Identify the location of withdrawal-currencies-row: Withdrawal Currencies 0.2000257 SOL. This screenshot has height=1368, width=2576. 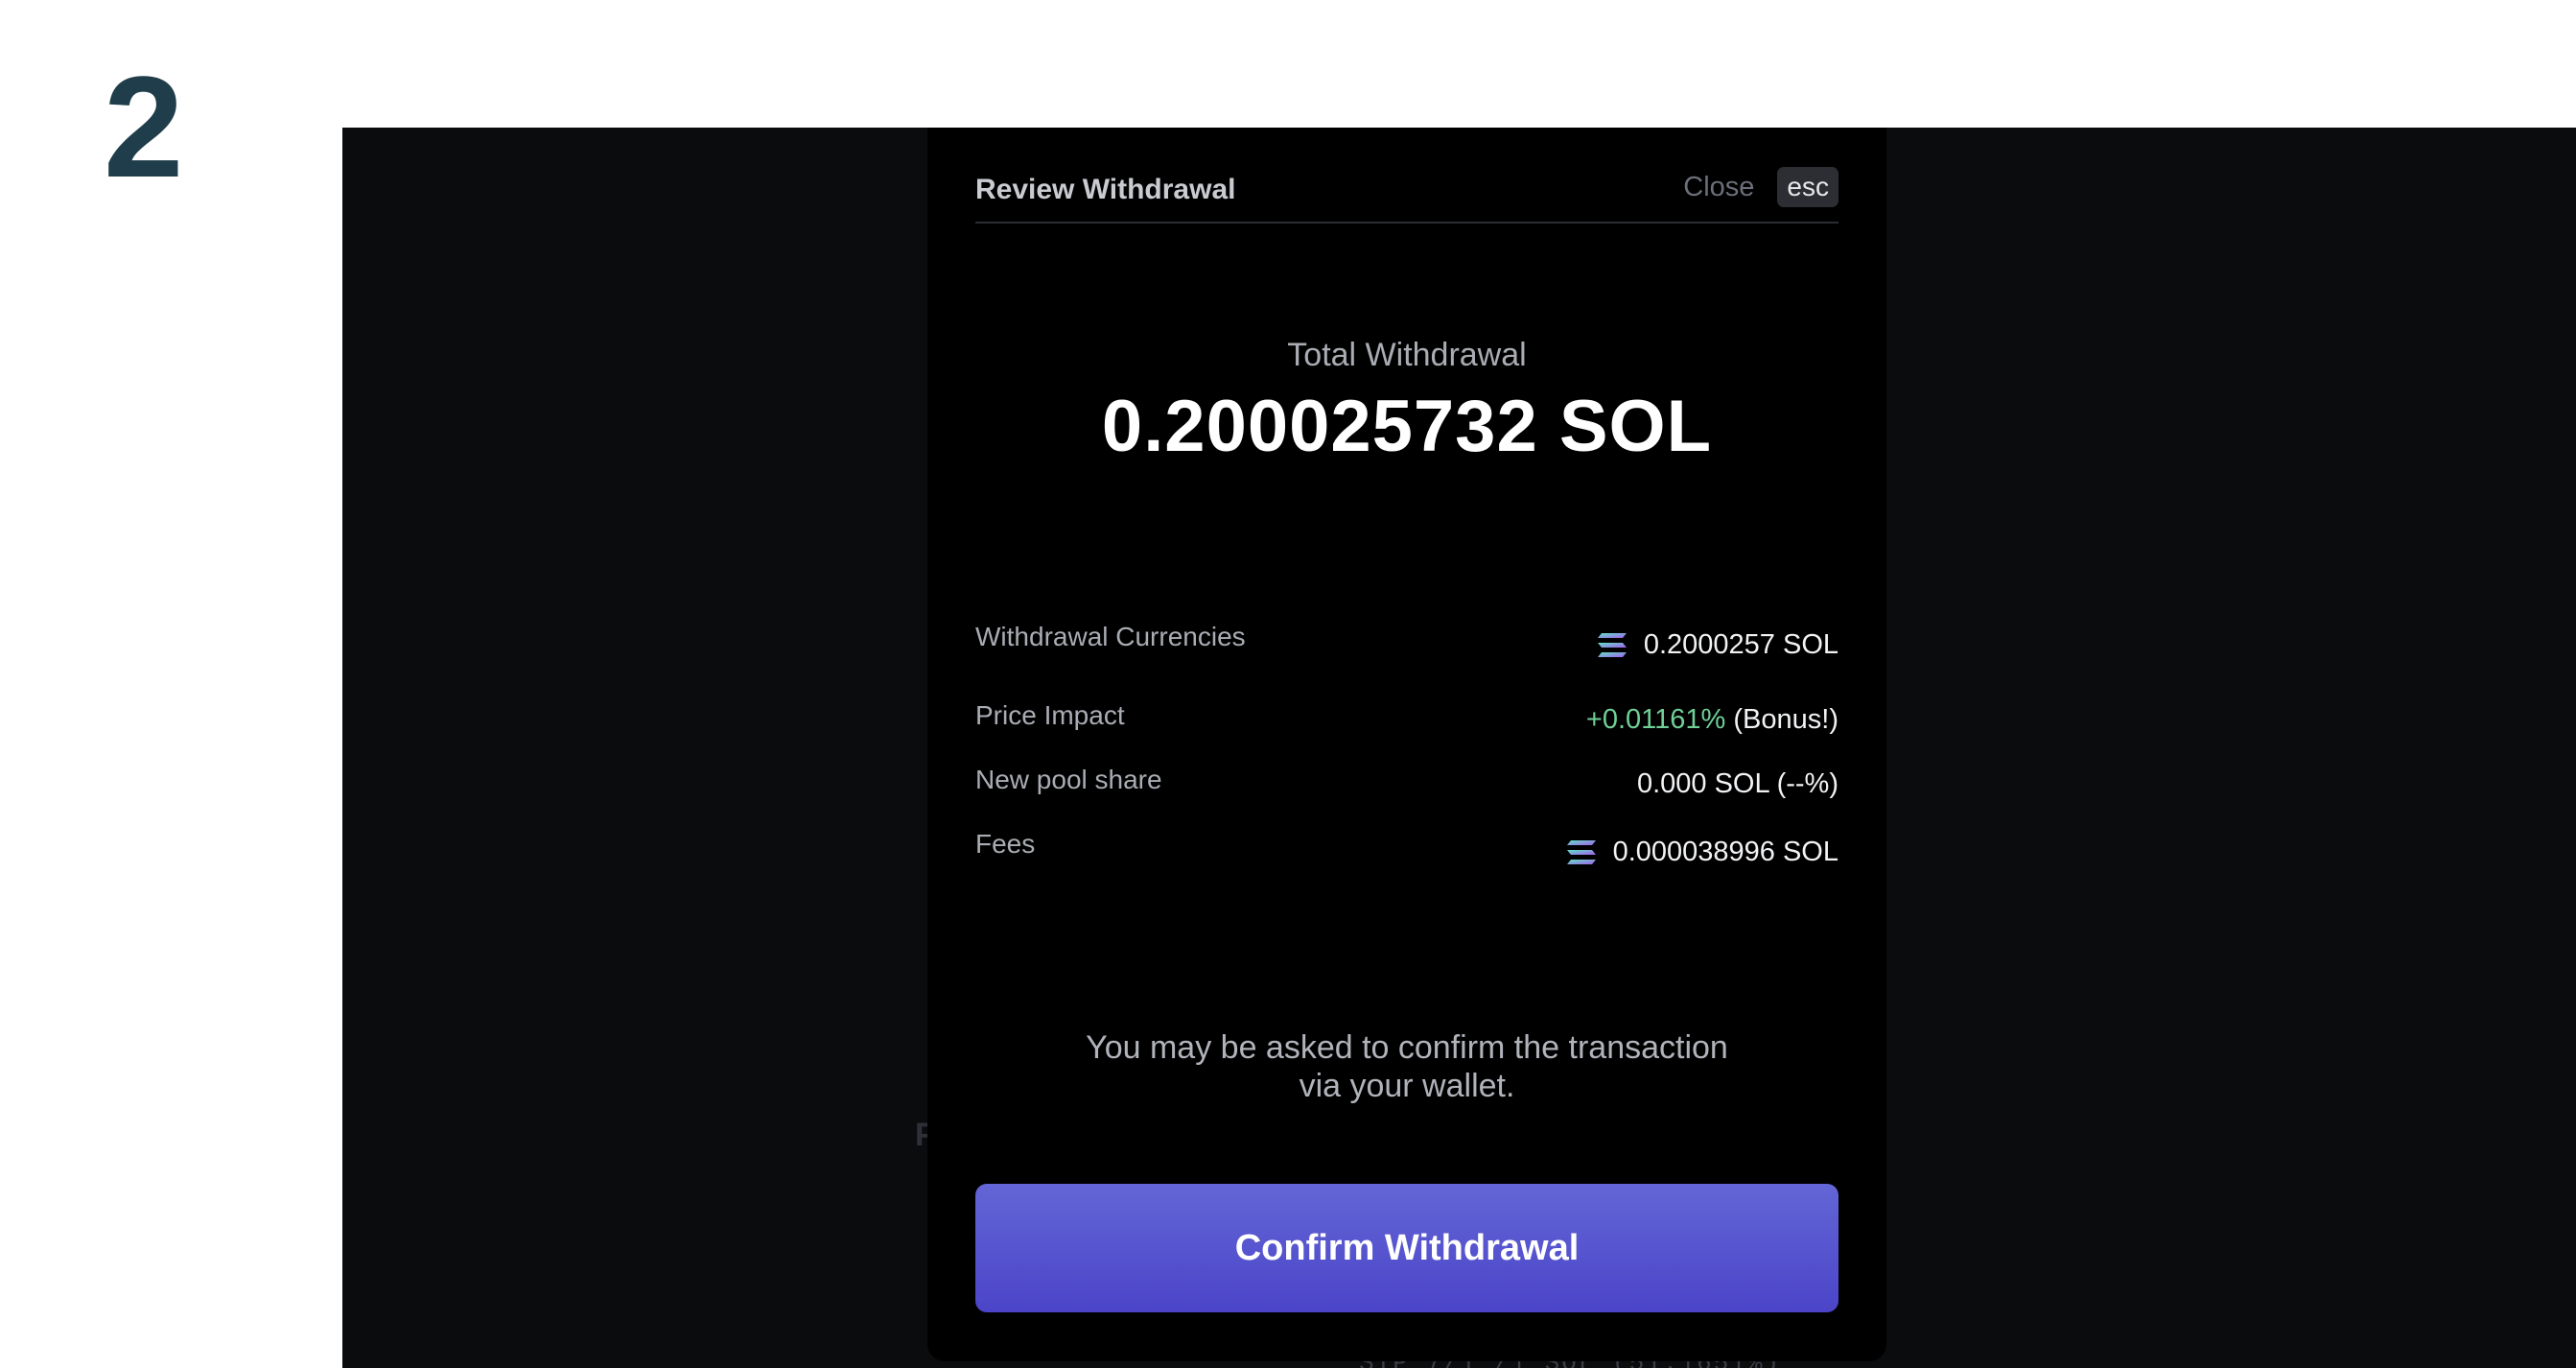
(1406, 646).